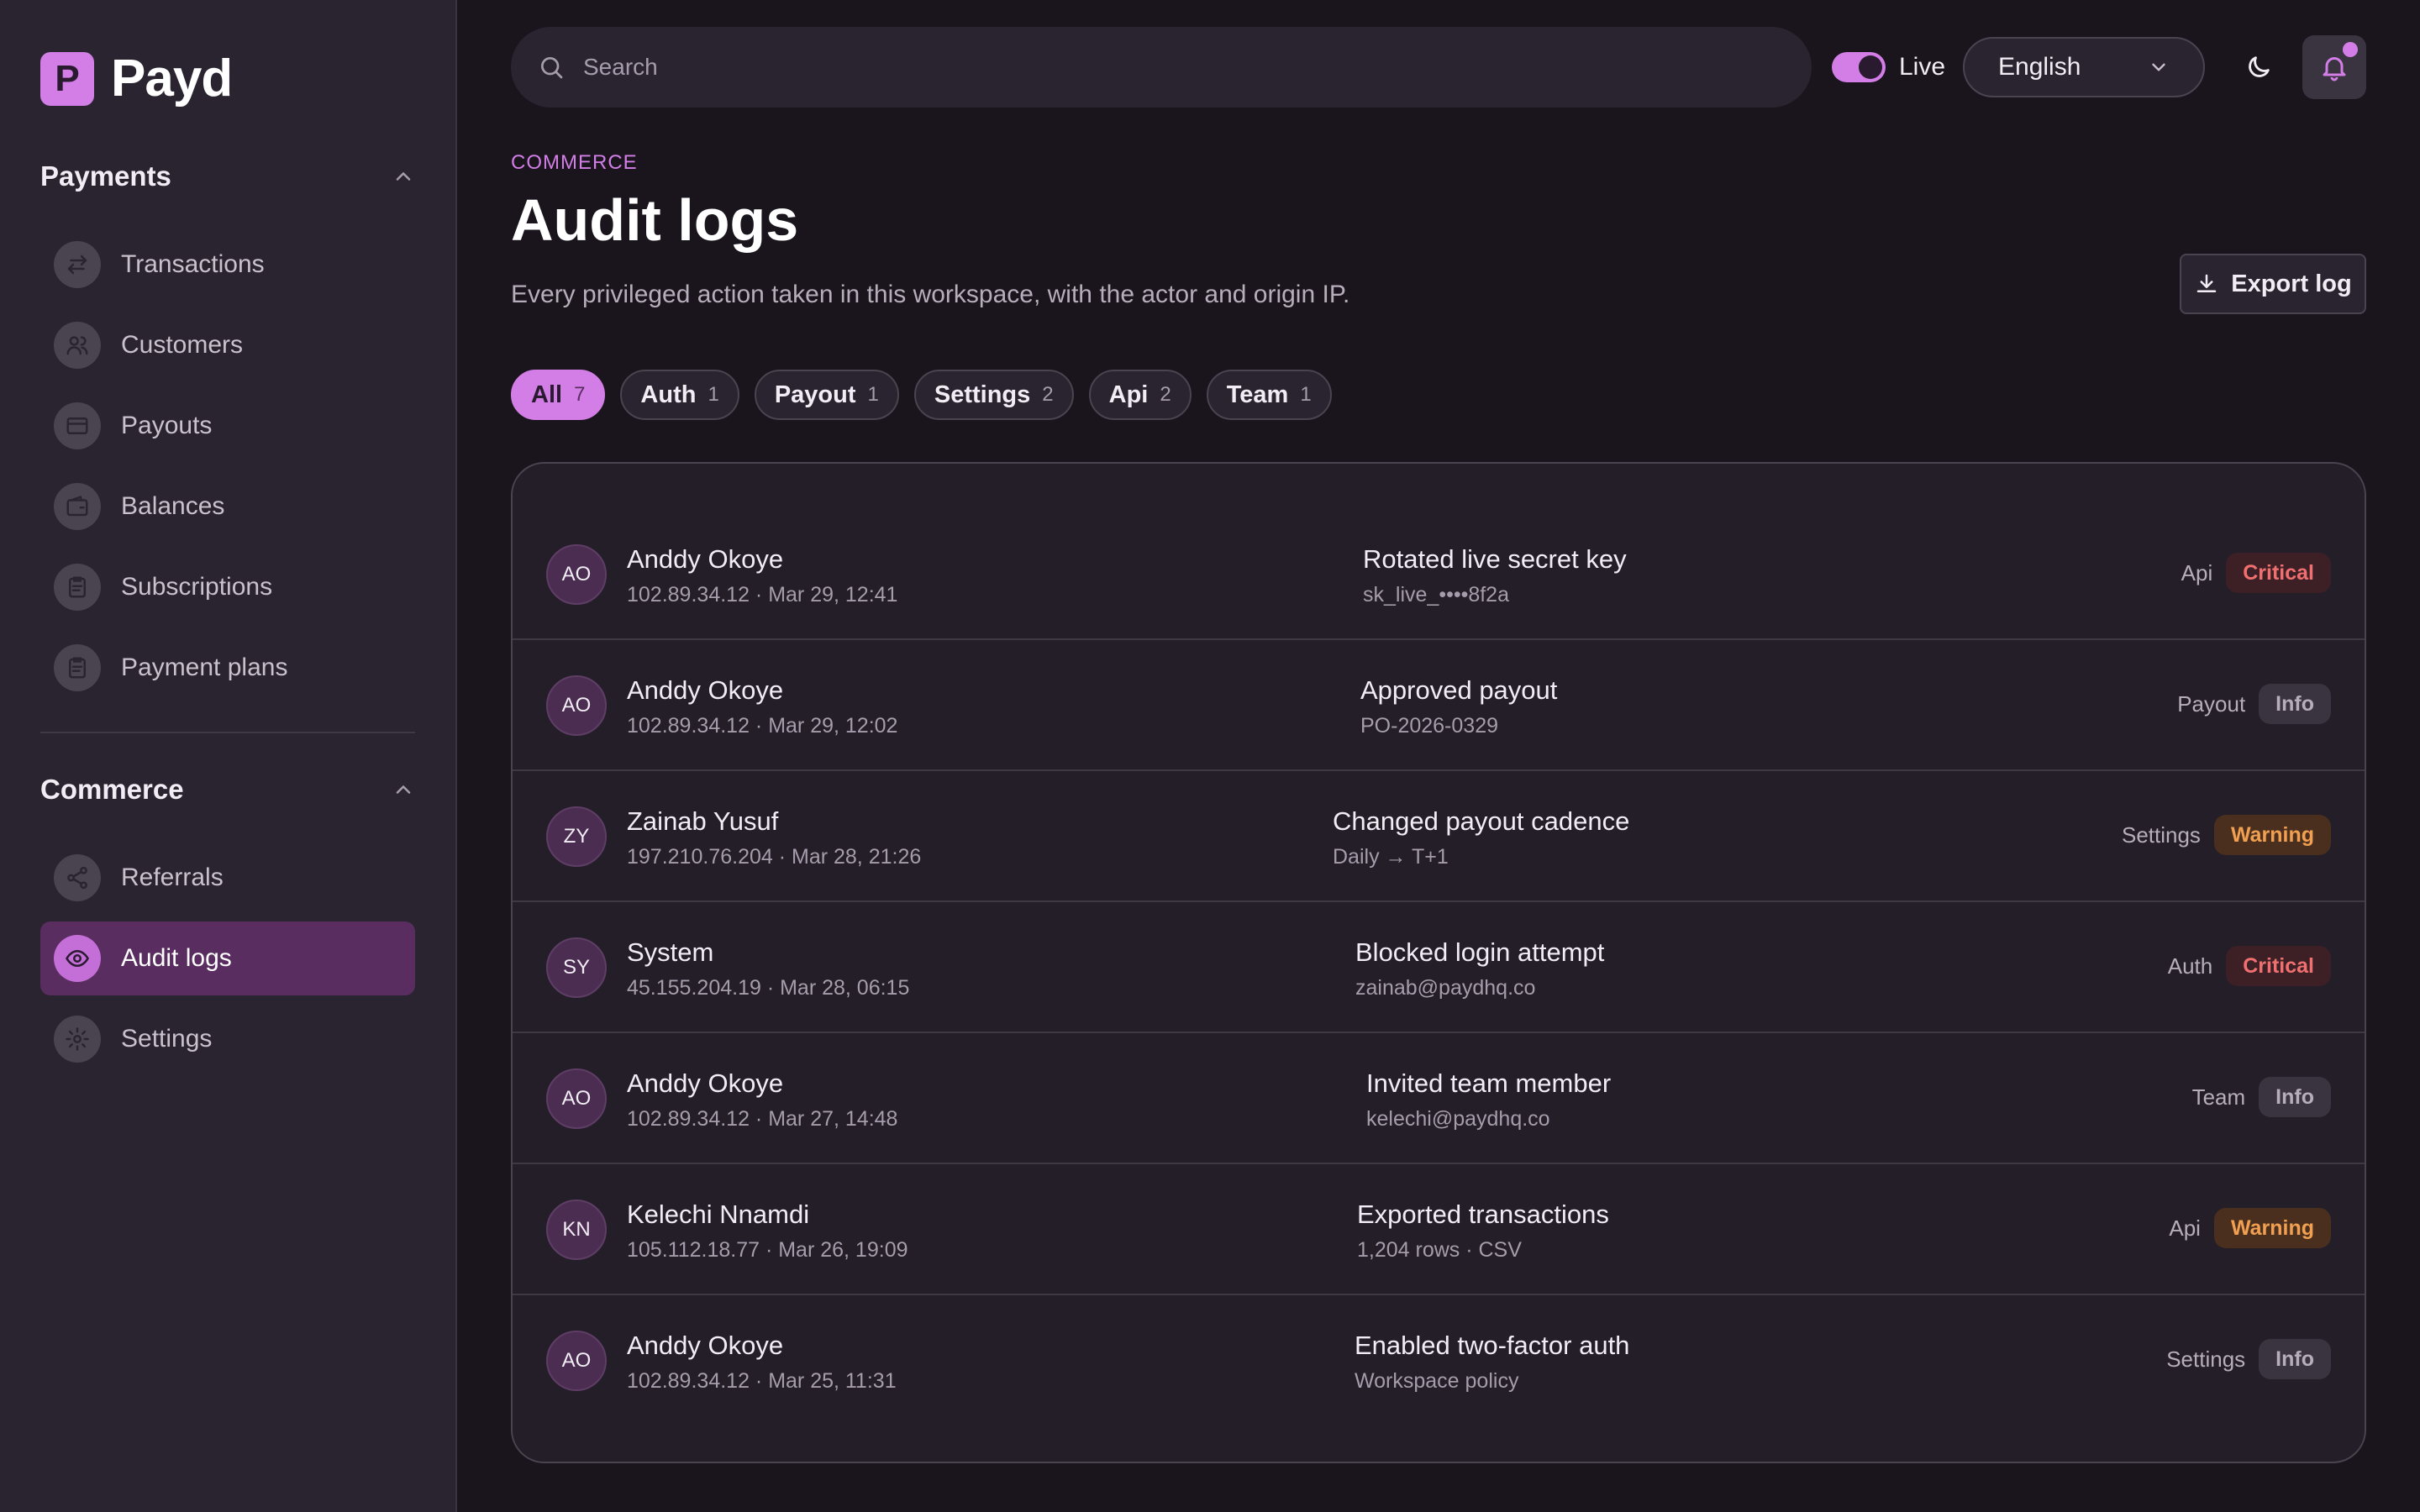 This screenshot has width=2420, height=1512. What do you see at coordinates (182, 345) in the screenshot?
I see `sidebar-item-label: Customers` at bounding box center [182, 345].